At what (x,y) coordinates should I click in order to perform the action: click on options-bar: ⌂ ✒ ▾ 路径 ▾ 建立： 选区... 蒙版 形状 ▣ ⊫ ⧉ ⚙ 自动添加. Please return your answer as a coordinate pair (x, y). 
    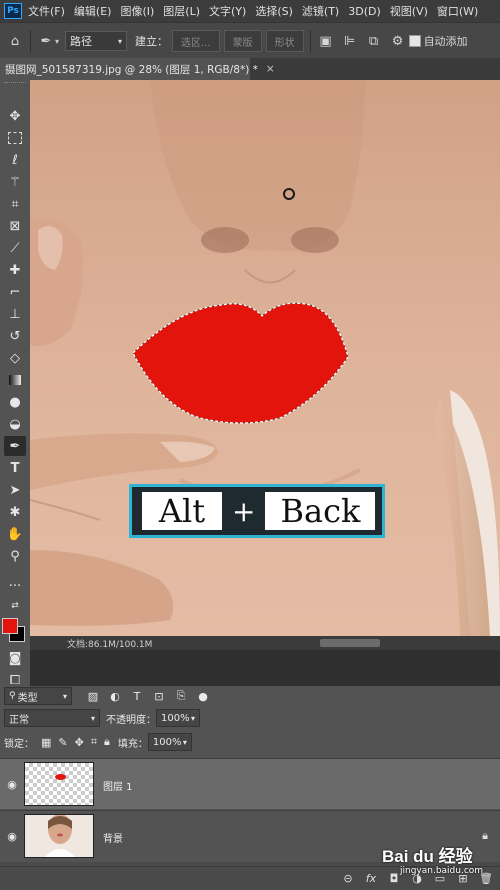
    Looking at the image, I should click on (250, 41).